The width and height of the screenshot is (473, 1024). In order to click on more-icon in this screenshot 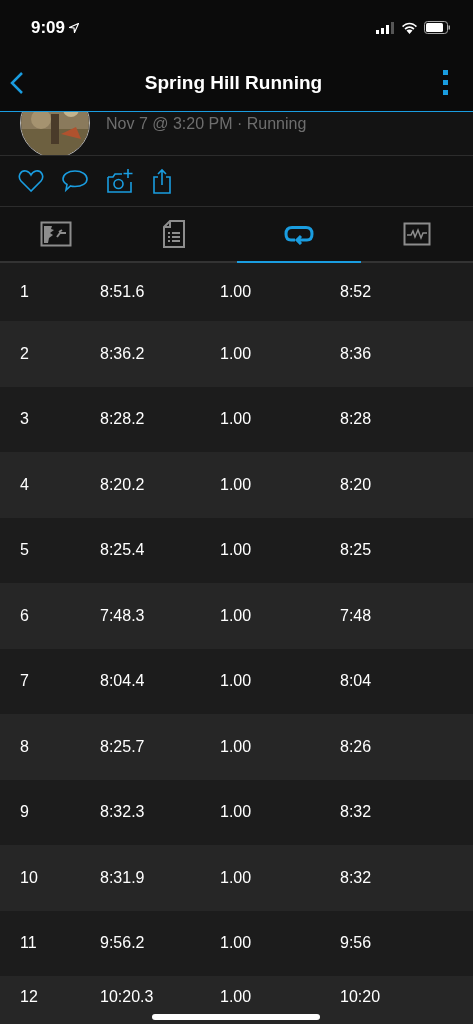, I will do `click(446, 83)`.